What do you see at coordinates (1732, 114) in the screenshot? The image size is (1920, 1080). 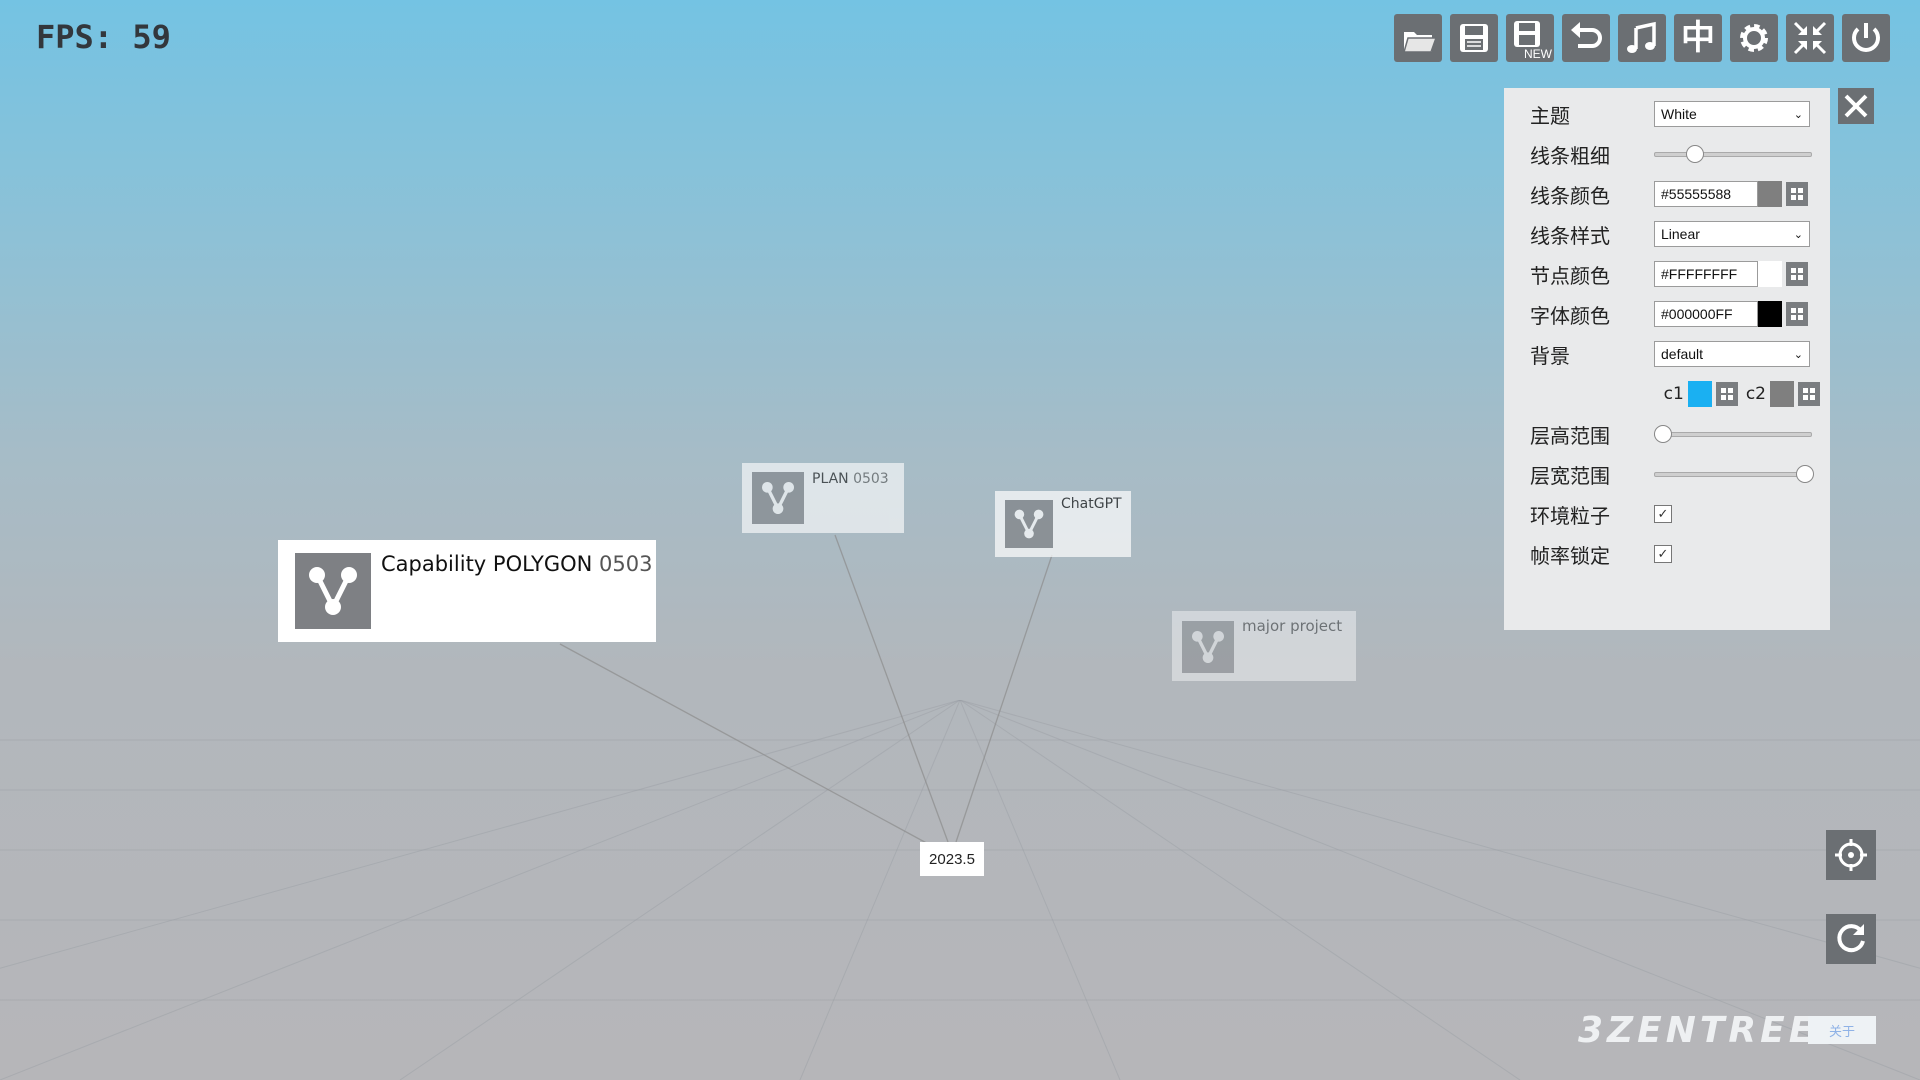 I see `theme-select: White ⌄` at bounding box center [1732, 114].